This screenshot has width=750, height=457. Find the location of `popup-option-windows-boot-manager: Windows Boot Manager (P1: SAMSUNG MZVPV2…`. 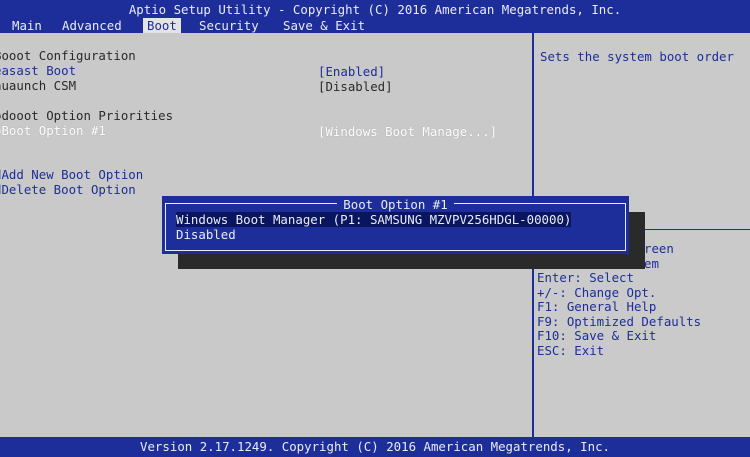

popup-option-windows-boot-manager: Windows Boot Manager (P1: SAMSUNG MZVPV2… is located at coordinates (374, 219).